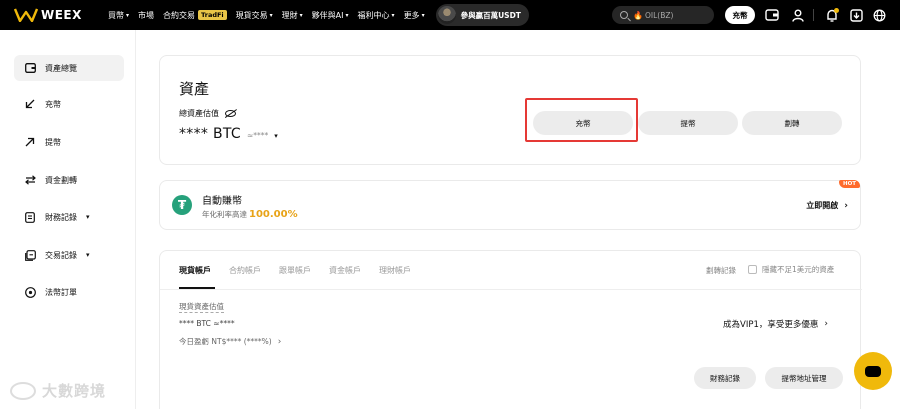  I want to click on weex-logo: WEEX, so click(61, 15).